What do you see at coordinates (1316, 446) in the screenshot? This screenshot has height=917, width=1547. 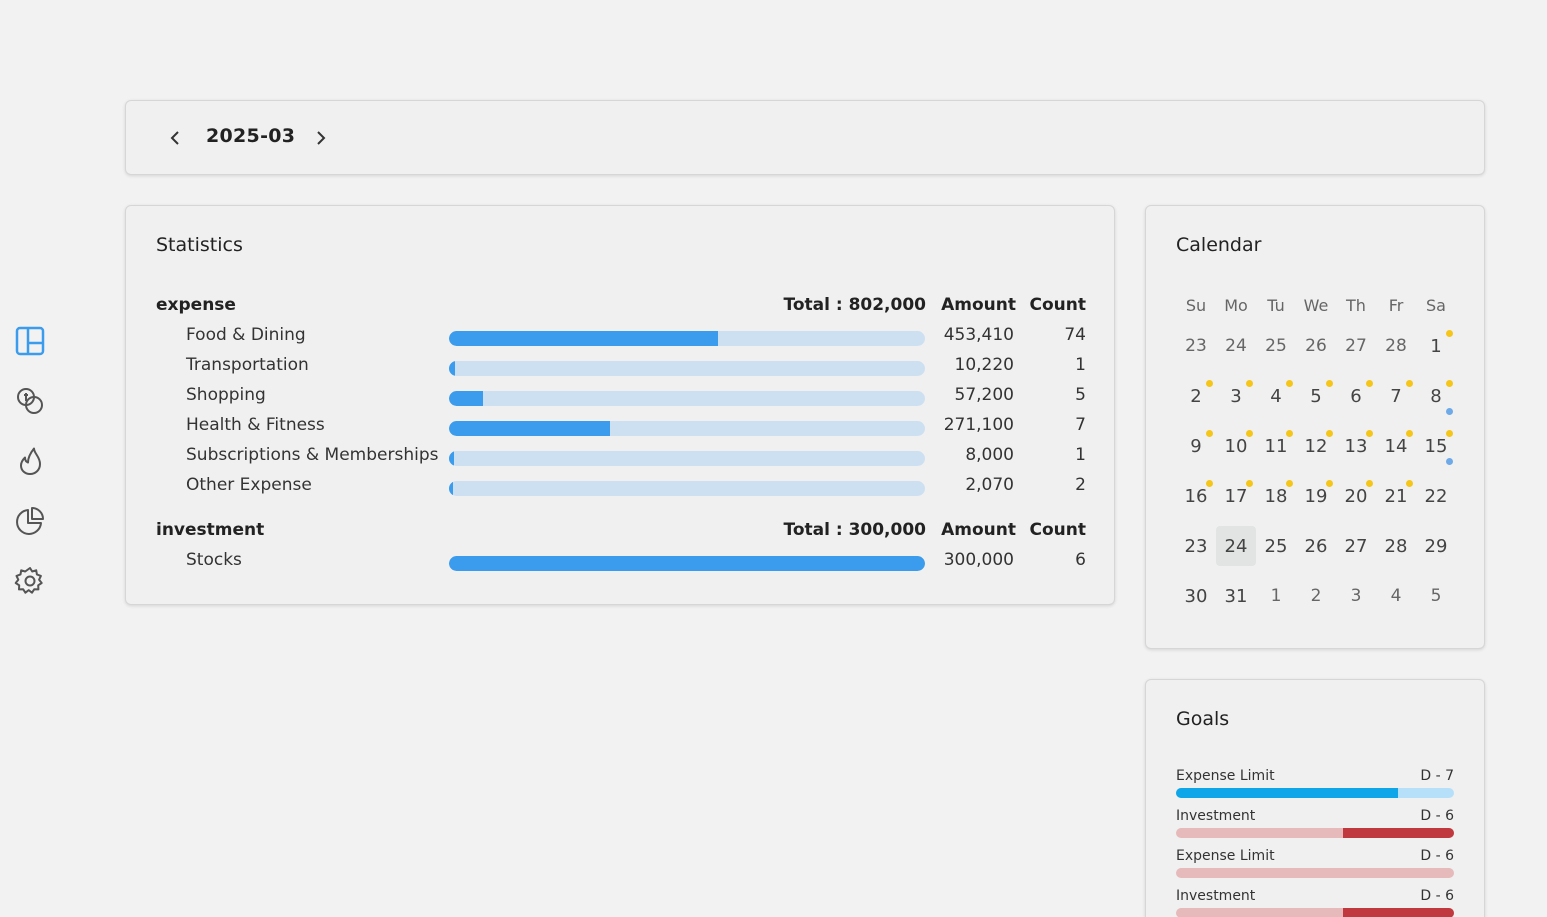 I see `calendar-day: 12` at bounding box center [1316, 446].